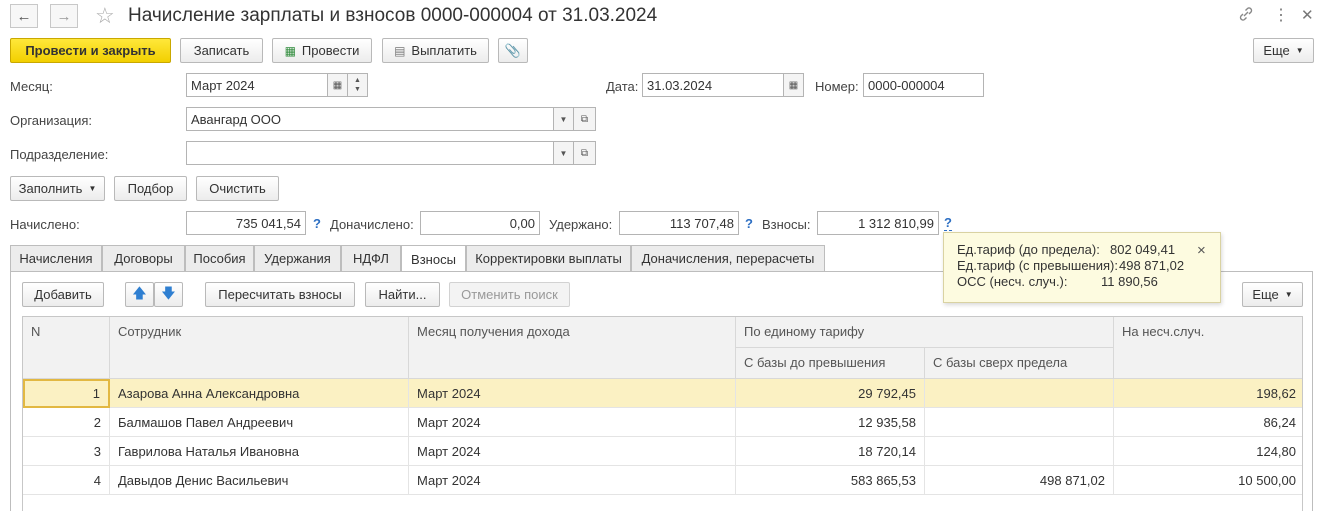 This screenshot has width=1333, height=511. I want to click on number-label: Номер:, so click(837, 86).